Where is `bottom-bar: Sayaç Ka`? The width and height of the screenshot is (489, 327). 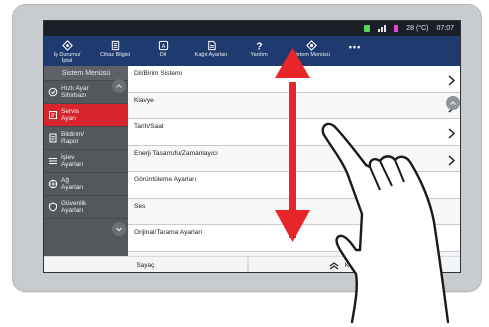
bottom-bar: Sayaç Ka is located at coordinates (252, 264).